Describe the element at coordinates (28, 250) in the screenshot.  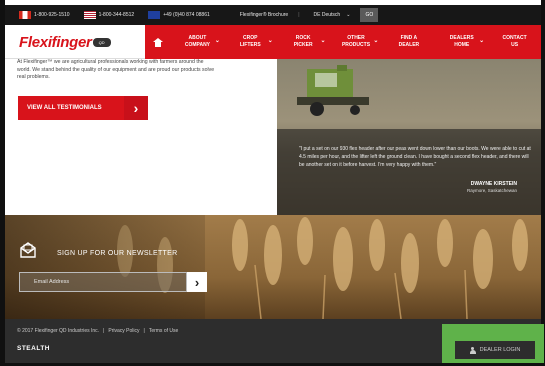
I see `envelope-icon` at that location.